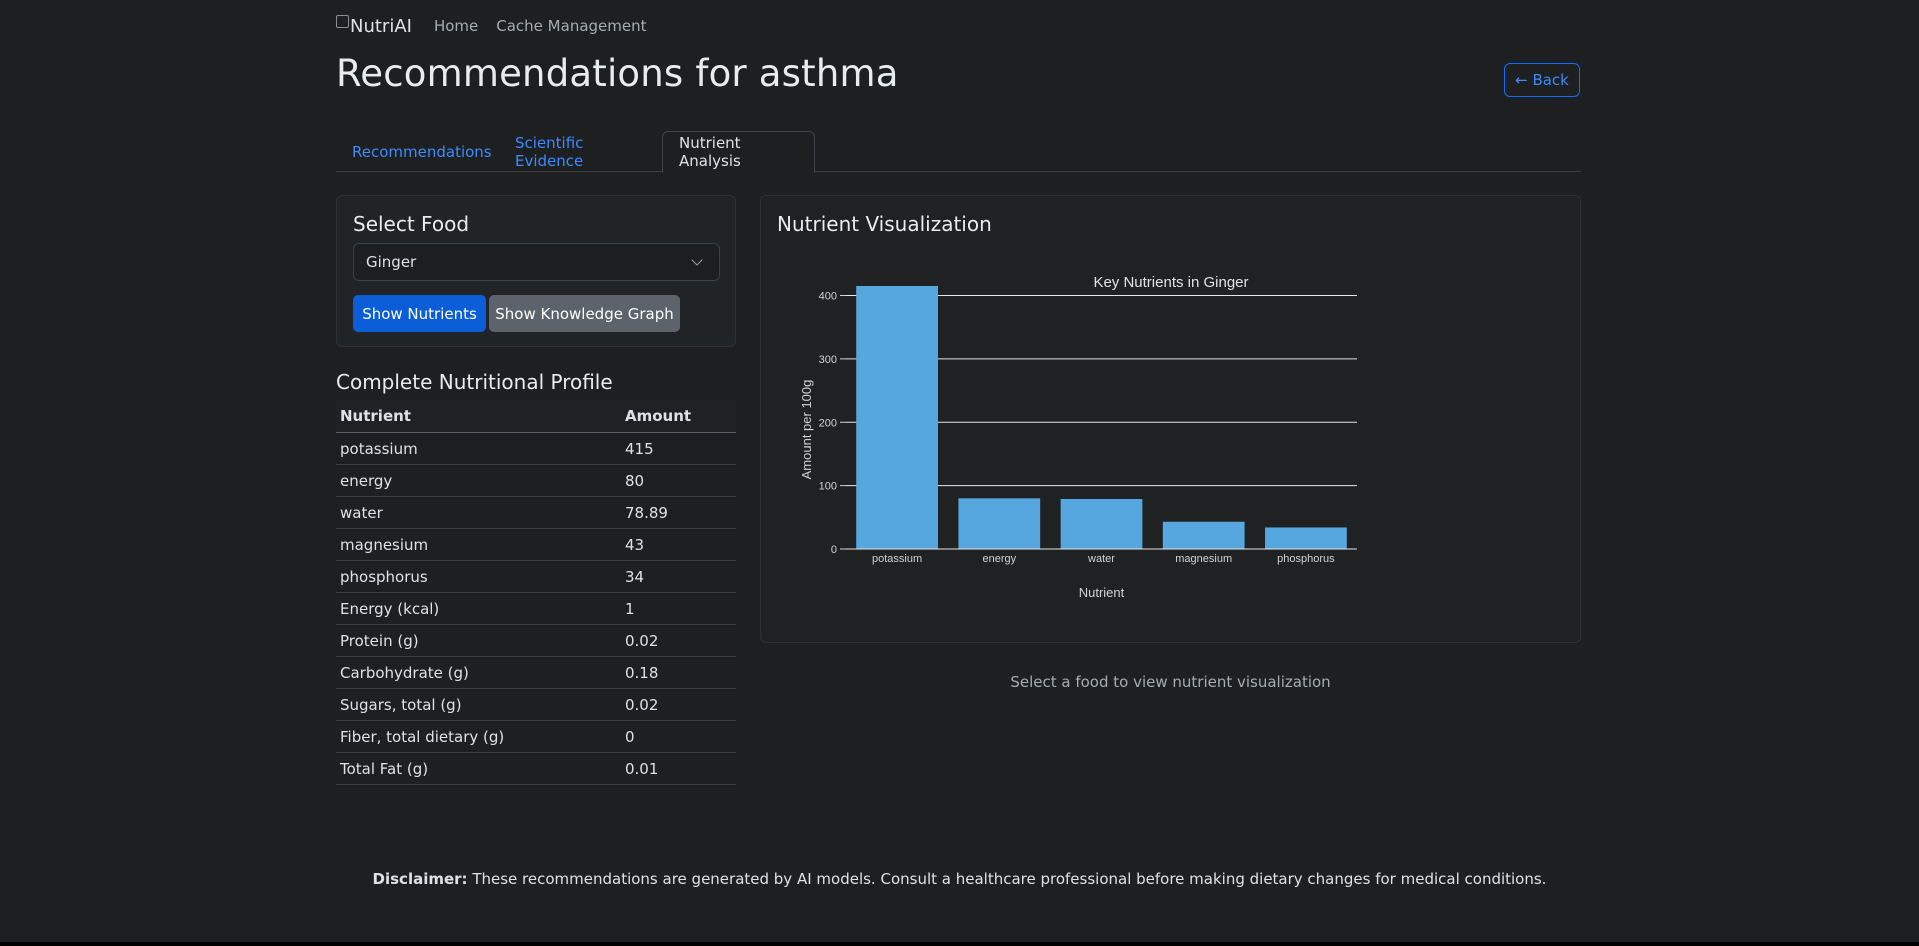 The image size is (1919, 946). I want to click on chevron-down-icon, so click(697, 260).